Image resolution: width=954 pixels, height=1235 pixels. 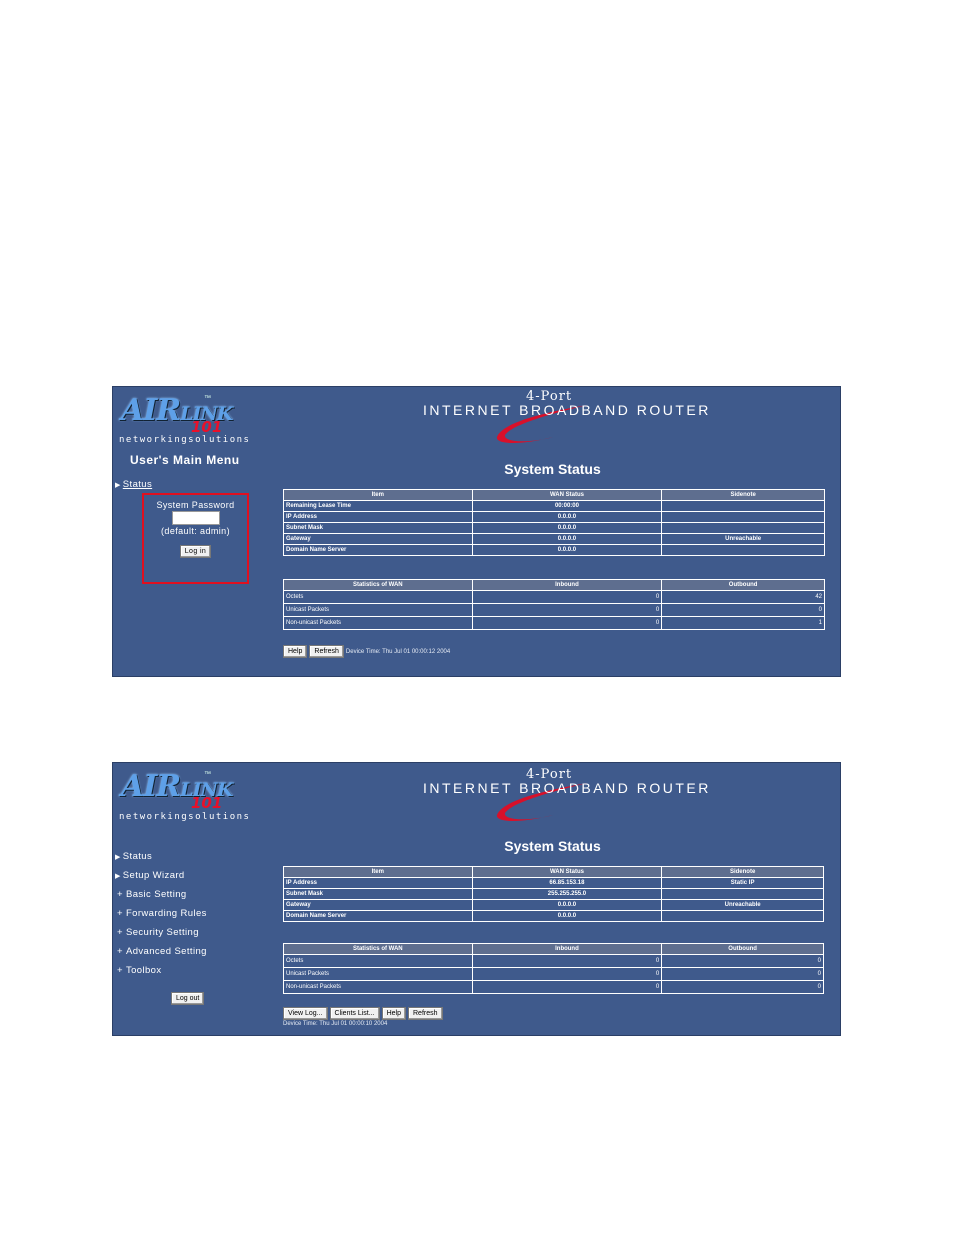 I want to click on banner-title: INTERNET BROADBAND ROUTER, so click(x=567, y=788).